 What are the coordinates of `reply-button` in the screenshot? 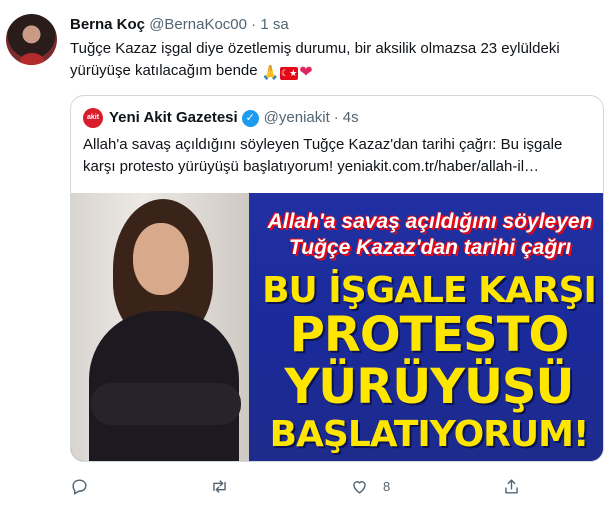 It's located at (79, 486).